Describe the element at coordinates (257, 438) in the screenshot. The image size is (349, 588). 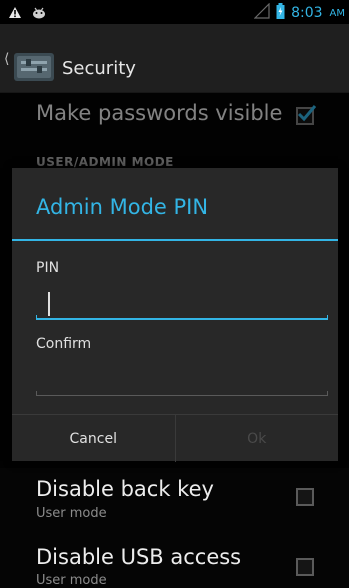
I see `ok-button: Ok` at that location.